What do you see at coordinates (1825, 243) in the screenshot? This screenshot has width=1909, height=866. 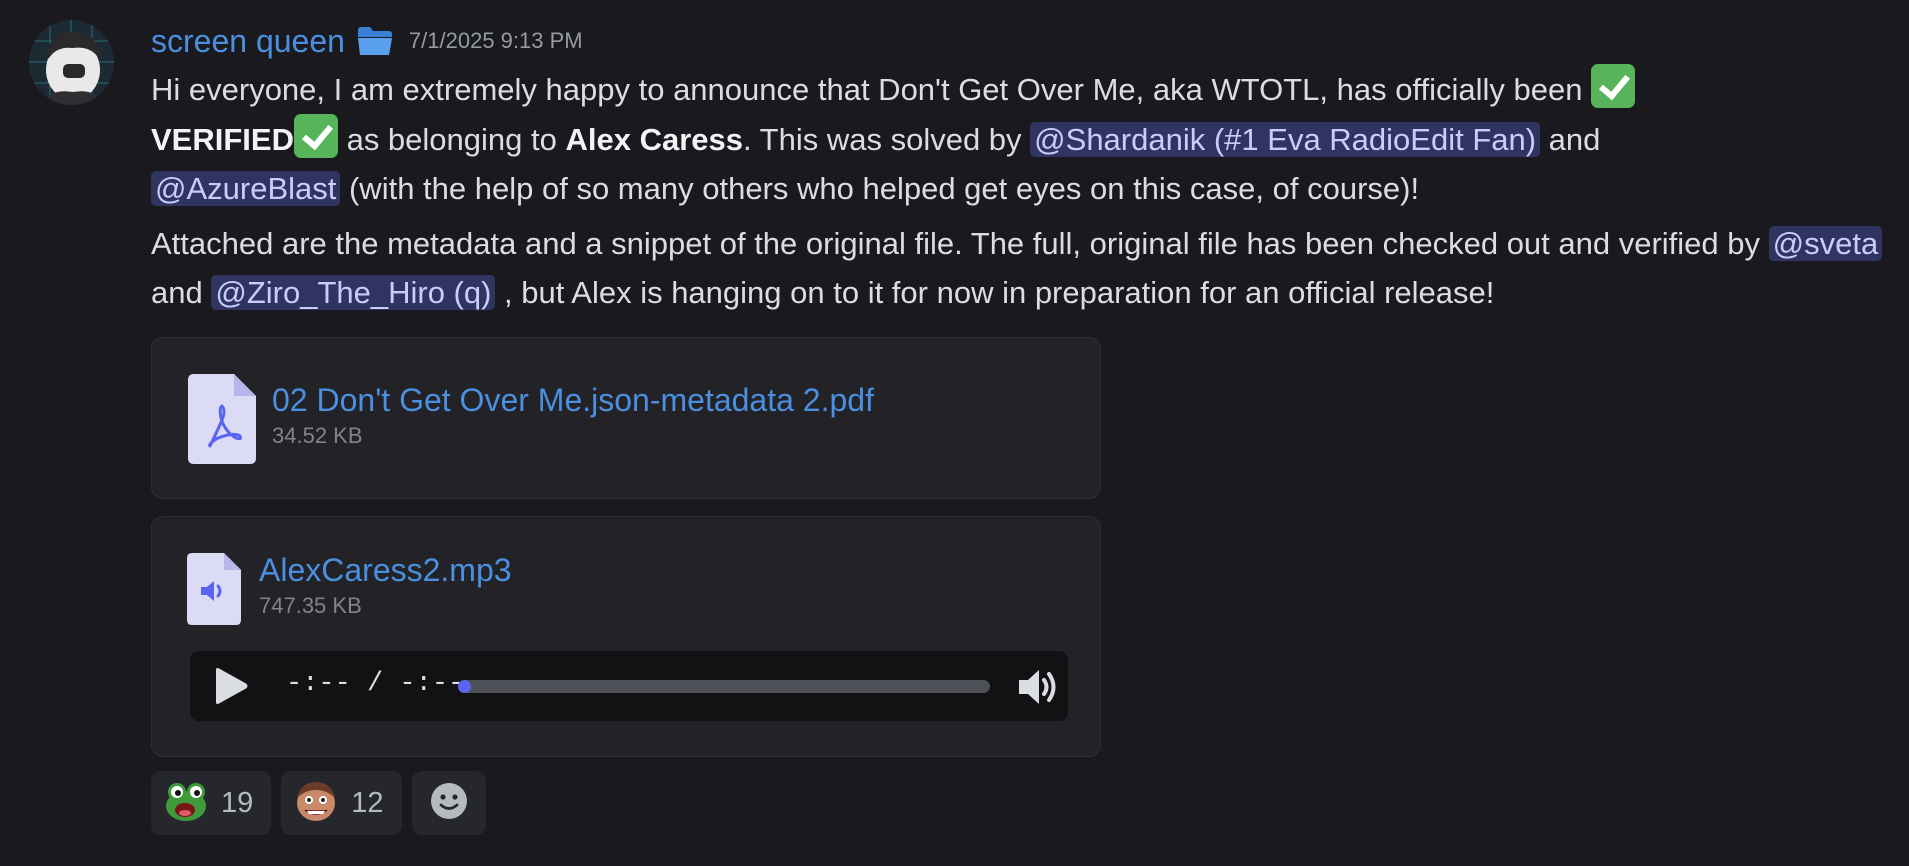 I see `mention-sveta: @sveta` at bounding box center [1825, 243].